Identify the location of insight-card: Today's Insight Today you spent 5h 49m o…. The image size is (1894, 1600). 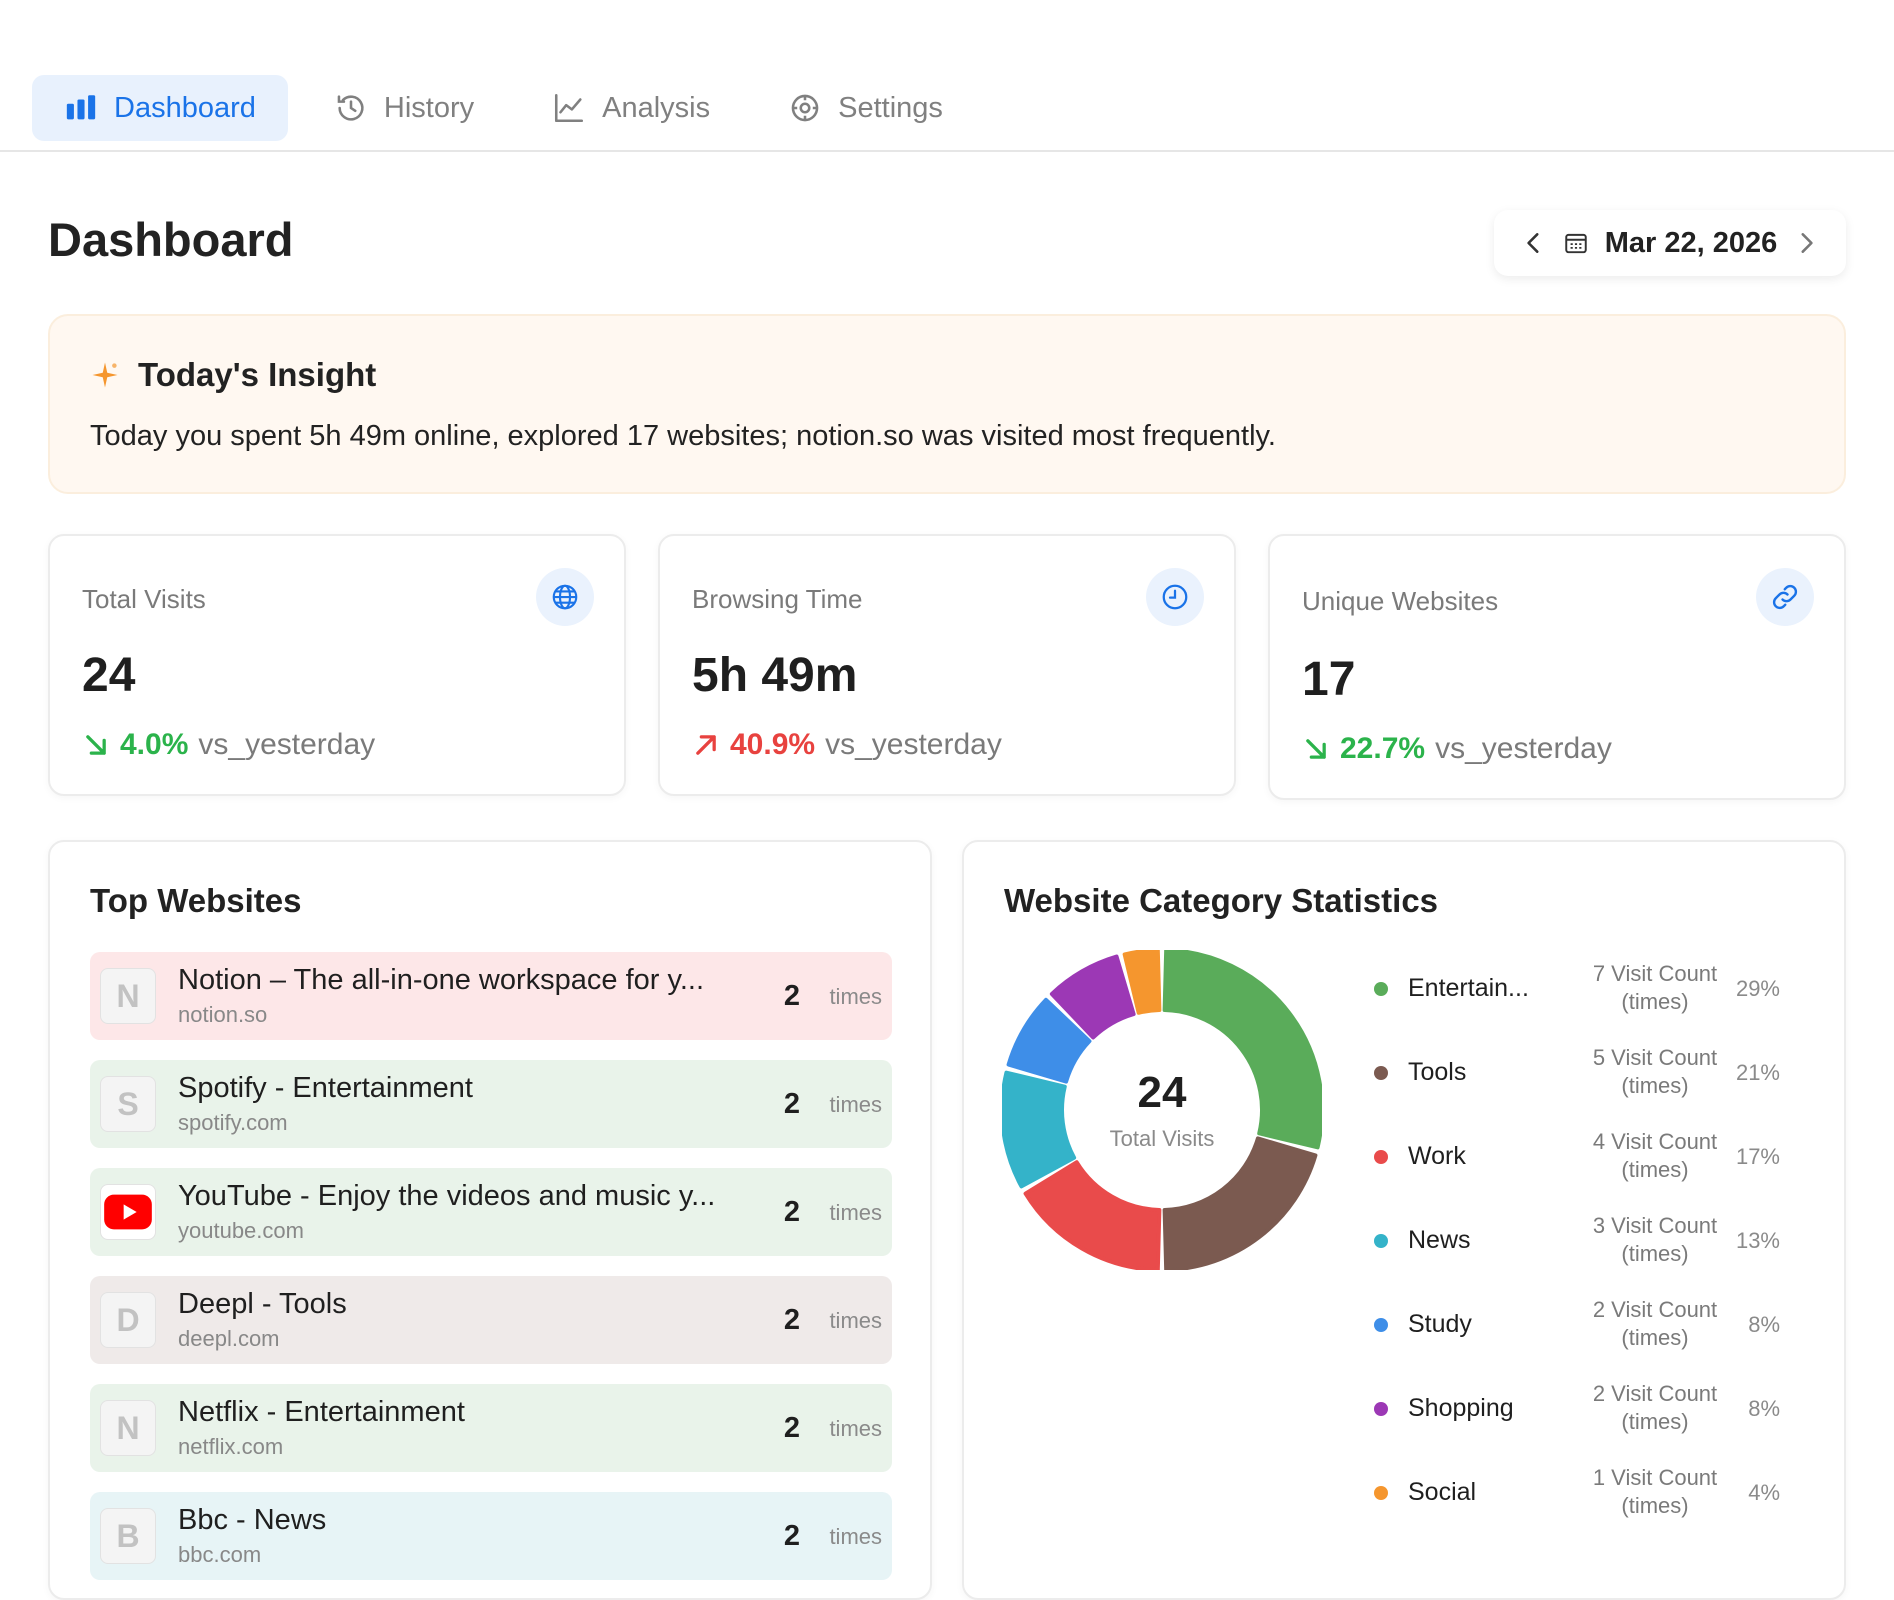
(947, 404).